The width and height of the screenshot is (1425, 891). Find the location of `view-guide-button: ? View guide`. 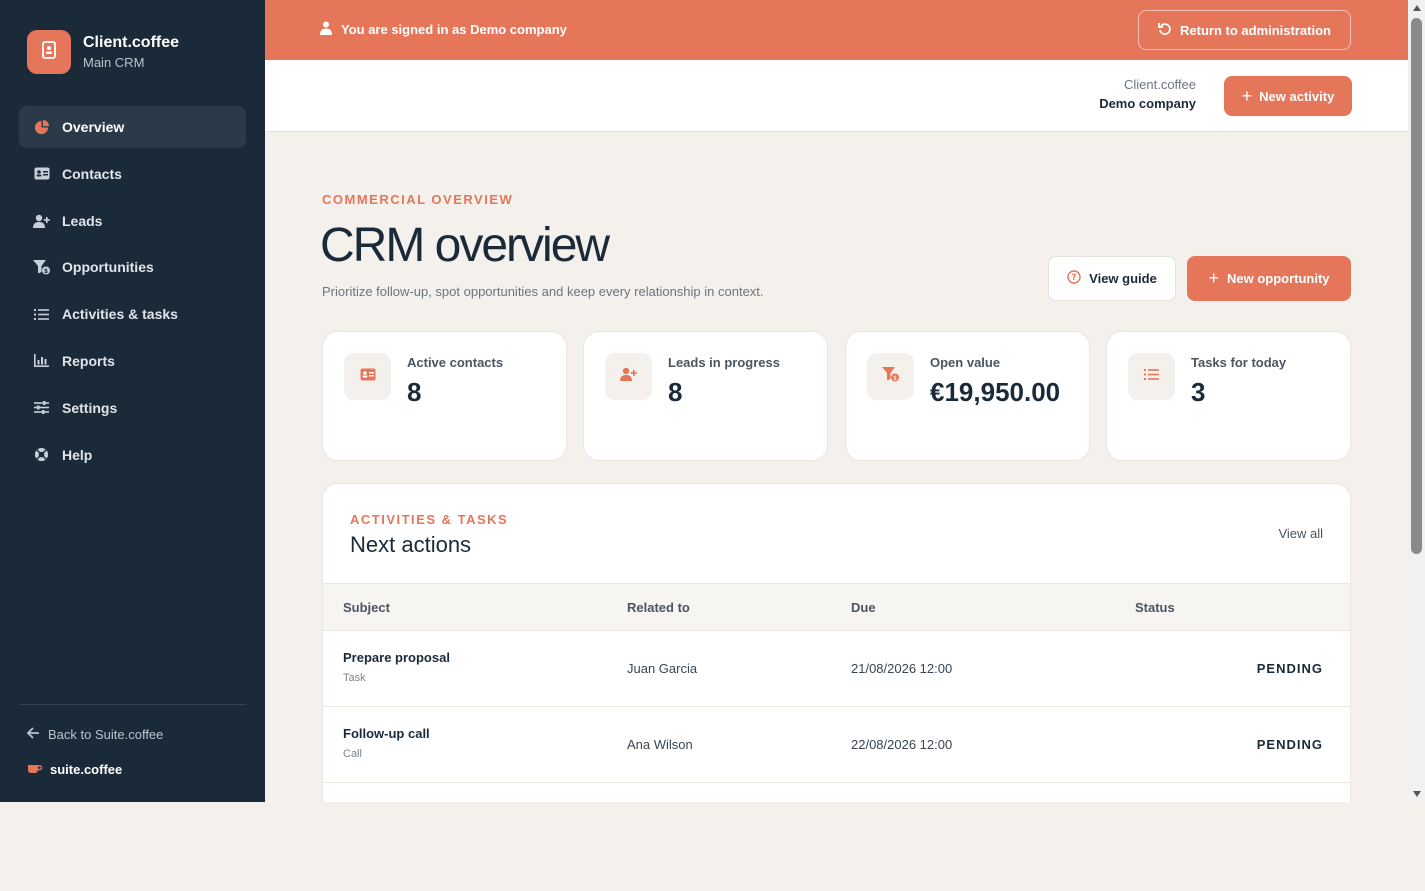

view-guide-button: ? View guide is located at coordinates (1112, 278).